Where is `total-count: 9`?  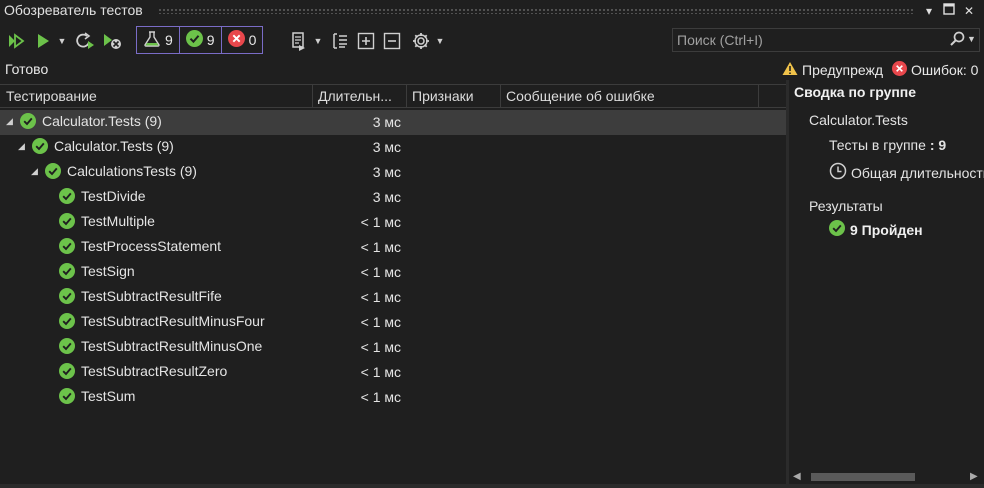 total-count: 9 is located at coordinates (169, 40).